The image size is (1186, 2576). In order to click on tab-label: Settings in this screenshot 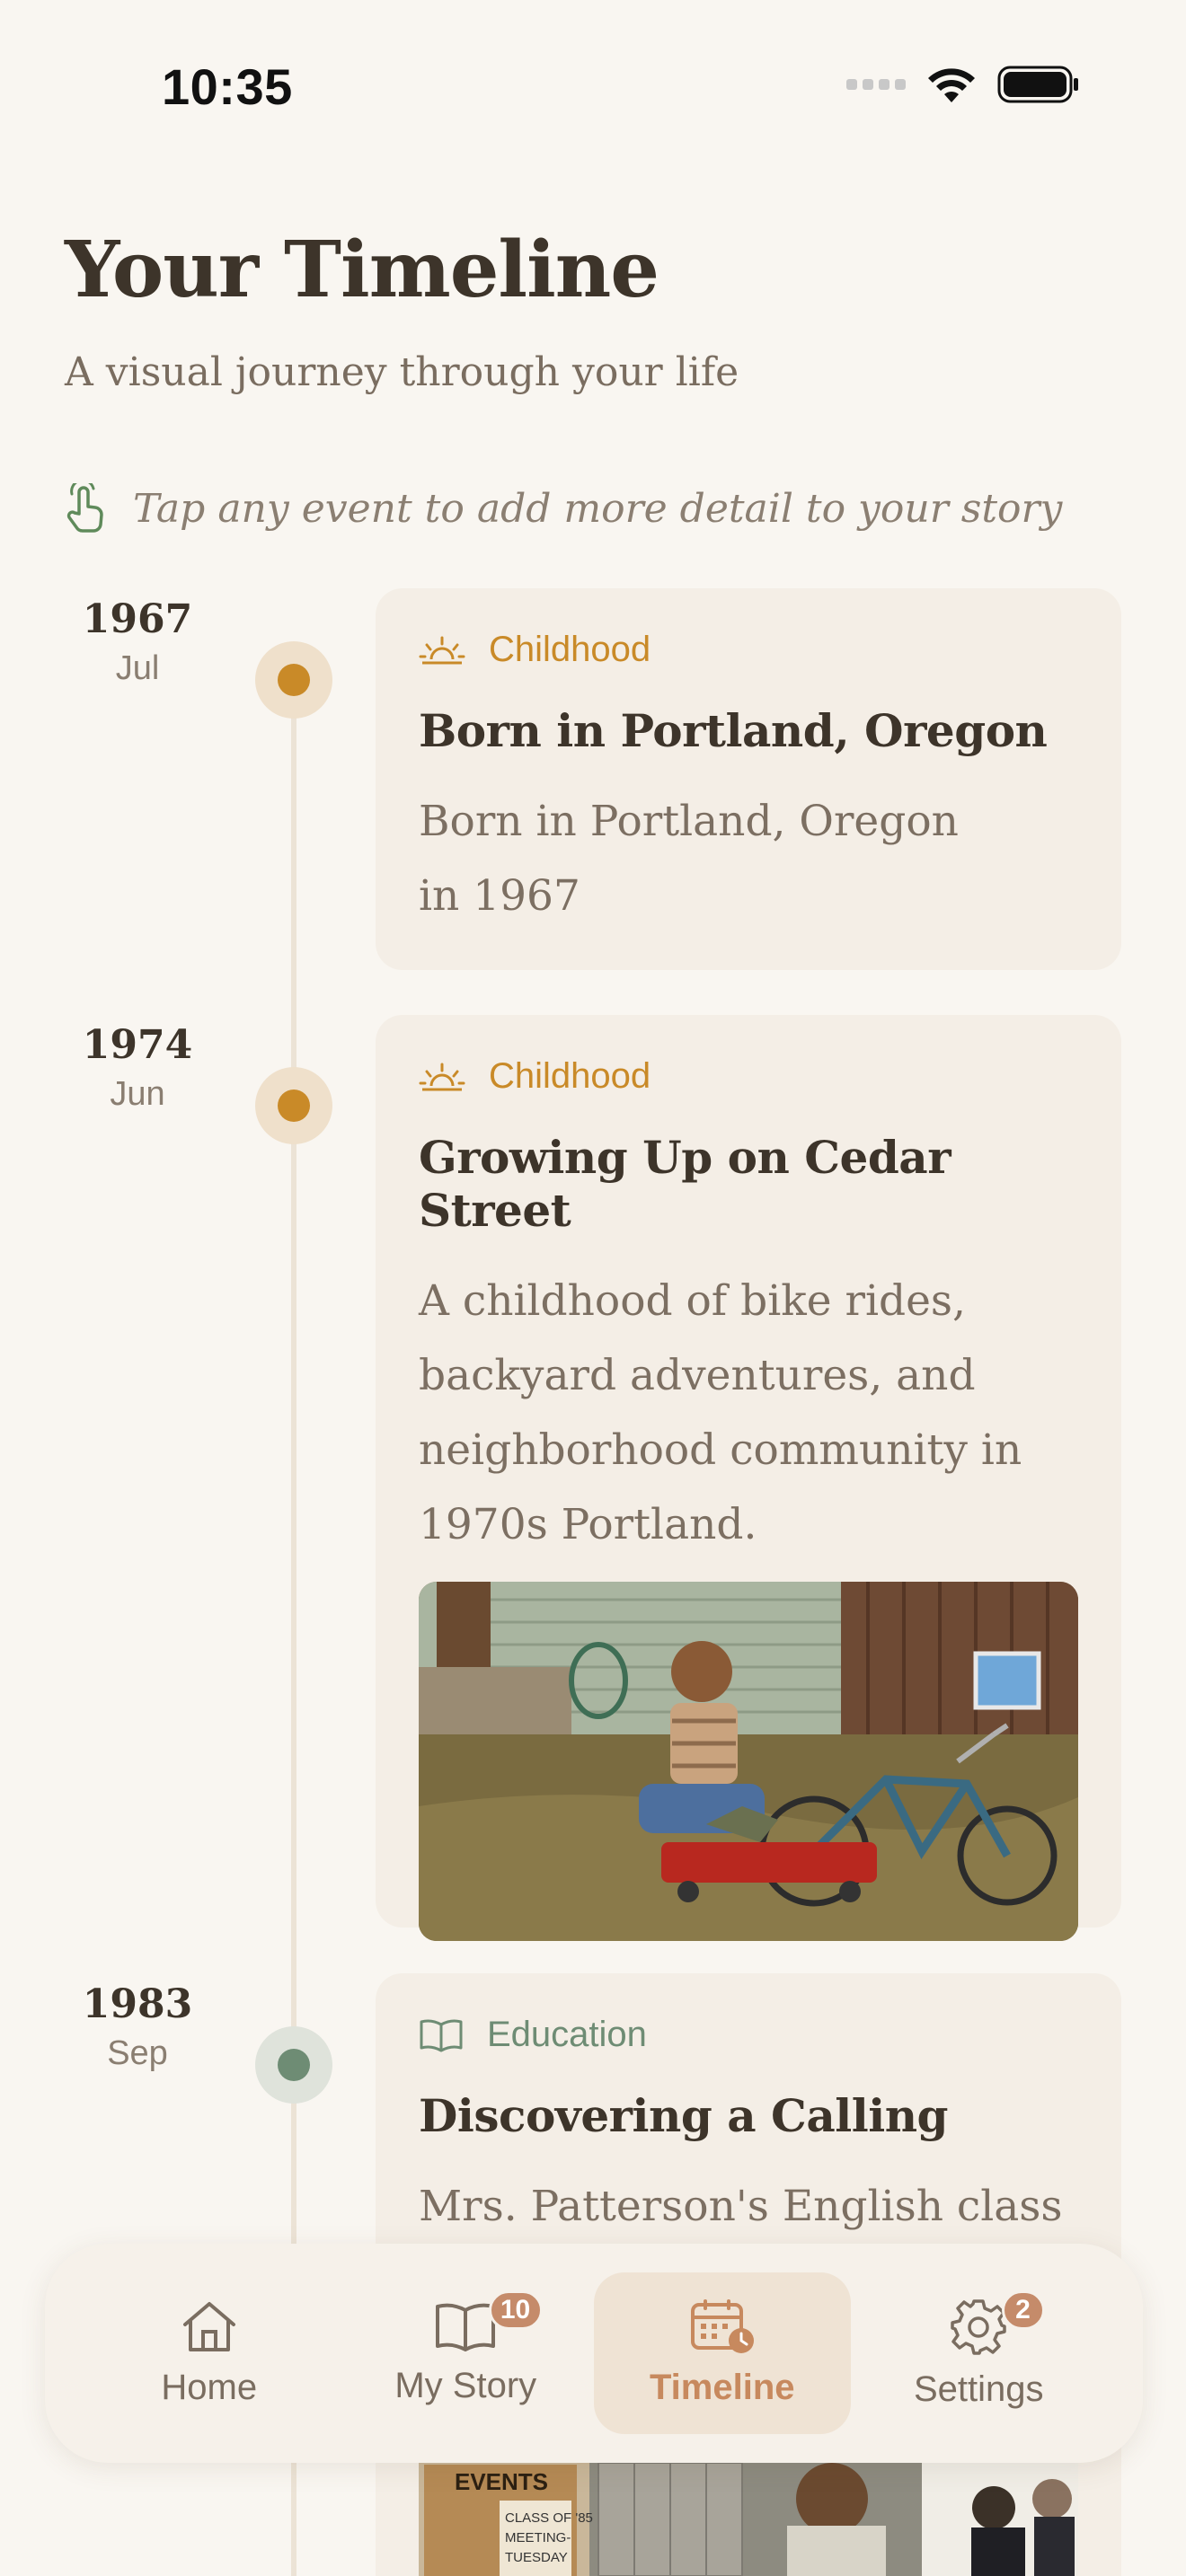, I will do `click(978, 2389)`.